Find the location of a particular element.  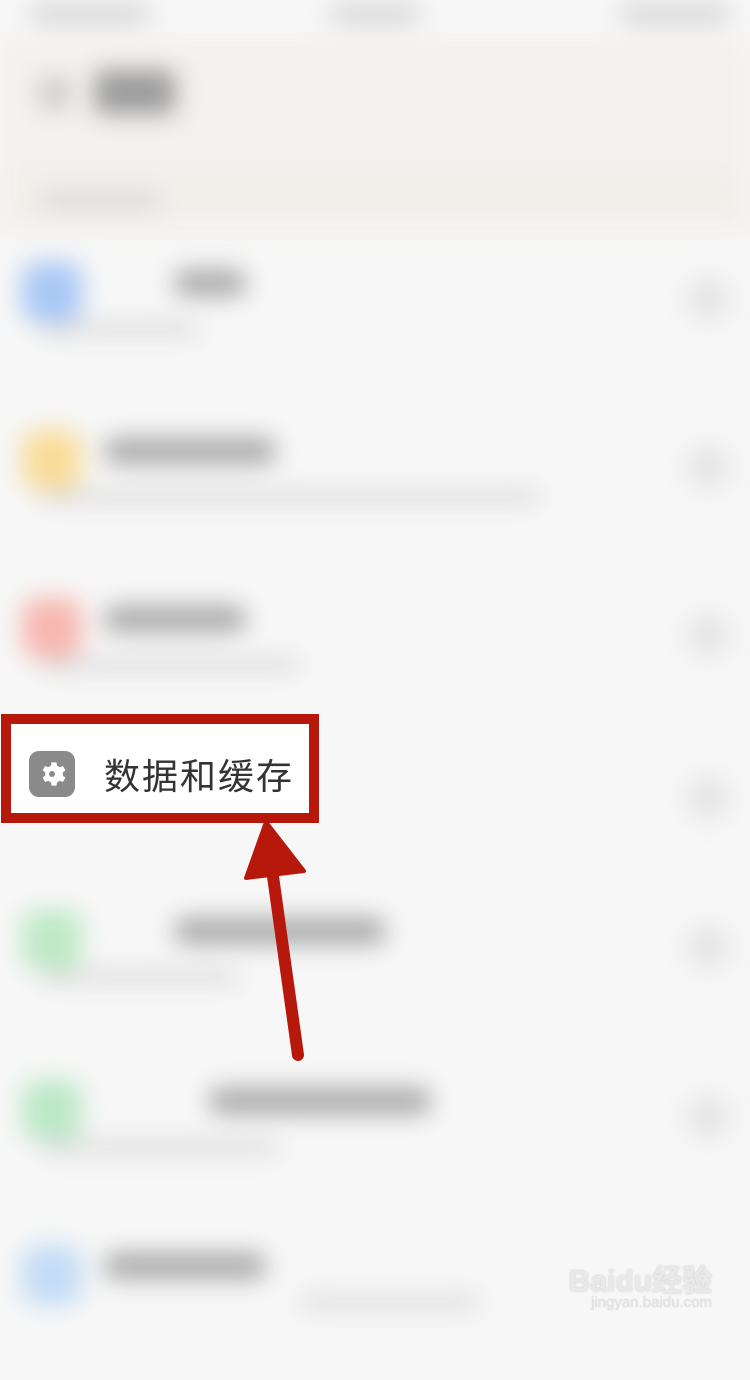

annotation-arrow is located at coordinates (275, 940).